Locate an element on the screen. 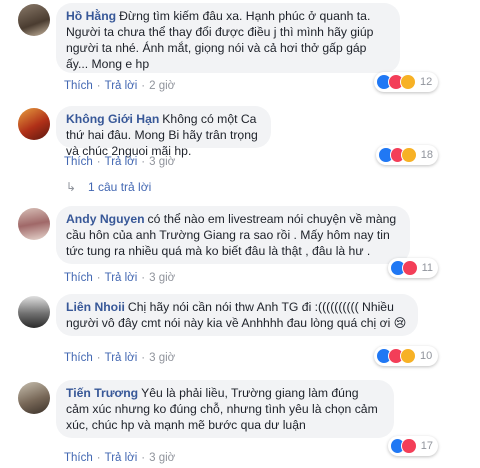 The image size is (480, 468). reaction-count: 11 is located at coordinates (427, 268).